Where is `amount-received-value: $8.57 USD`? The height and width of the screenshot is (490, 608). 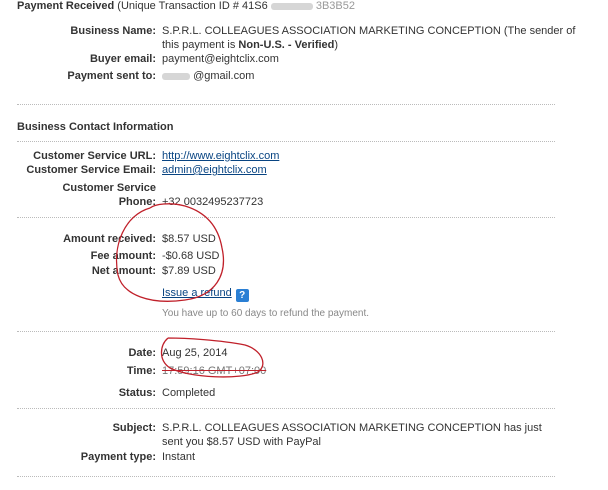 amount-received-value: $8.57 USD is located at coordinates (189, 239).